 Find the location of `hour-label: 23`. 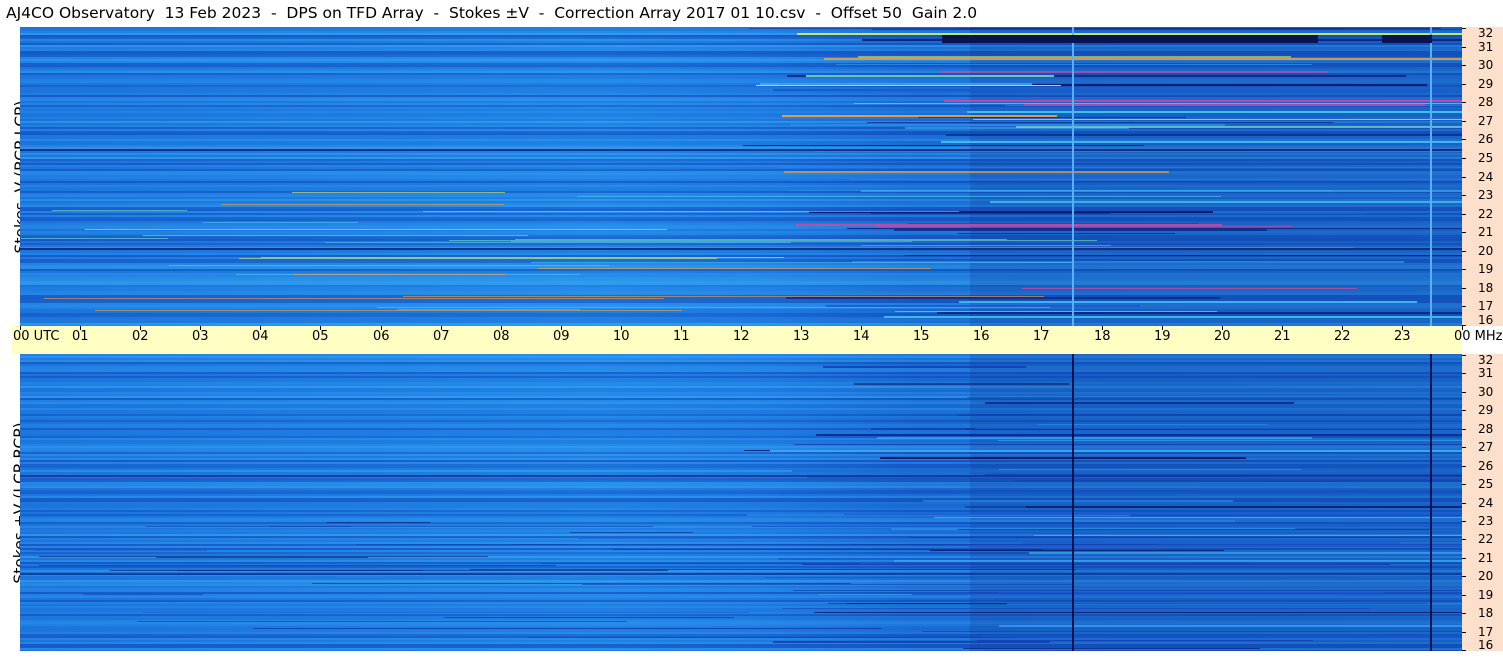

hour-label: 23 is located at coordinates (1402, 336).